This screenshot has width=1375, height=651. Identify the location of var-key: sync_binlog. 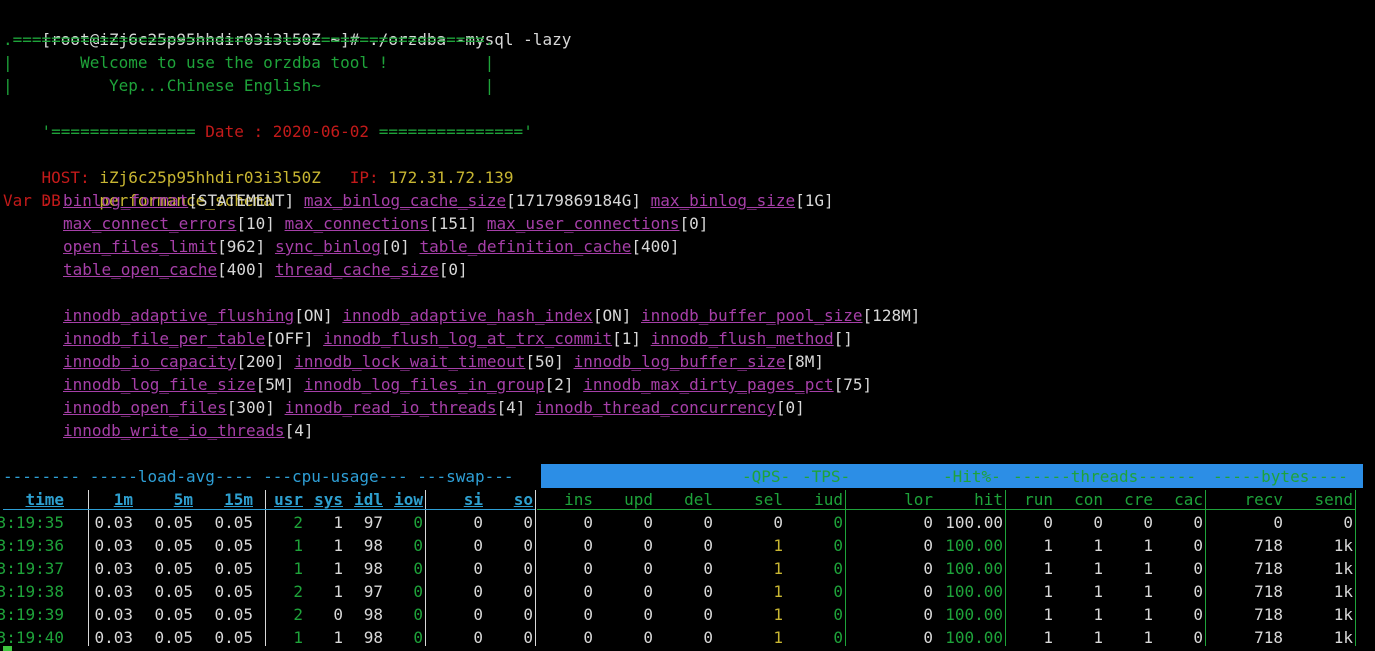
(327, 246).